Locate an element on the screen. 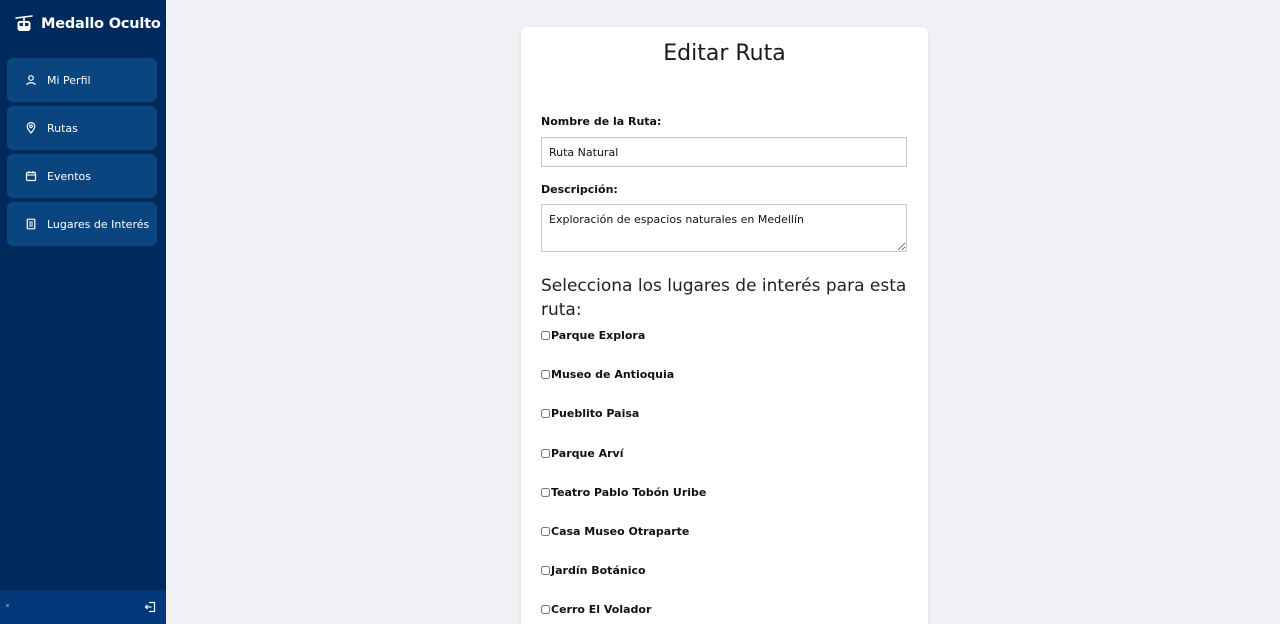 Image resolution: width=1280 pixels, height=624 pixels. place-label: Jardín Botánico is located at coordinates (598, 570).